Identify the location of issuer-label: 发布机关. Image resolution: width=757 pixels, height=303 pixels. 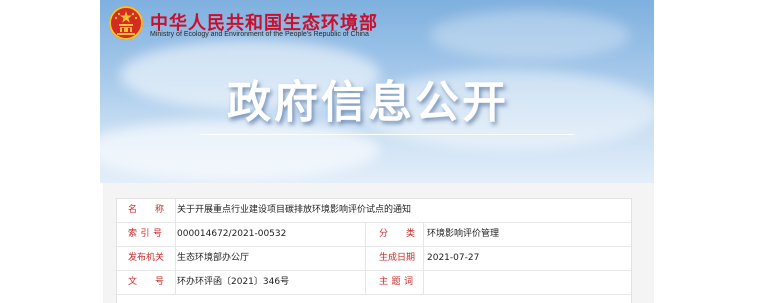
(146, 258).